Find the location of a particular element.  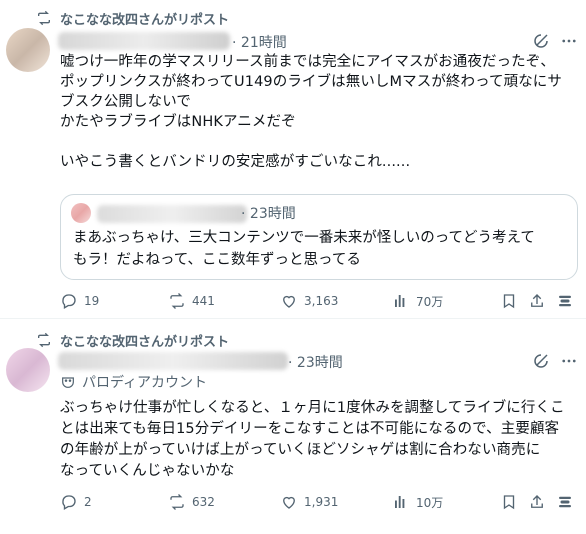

views-count: 10万 is located at coordinates (430, 502).